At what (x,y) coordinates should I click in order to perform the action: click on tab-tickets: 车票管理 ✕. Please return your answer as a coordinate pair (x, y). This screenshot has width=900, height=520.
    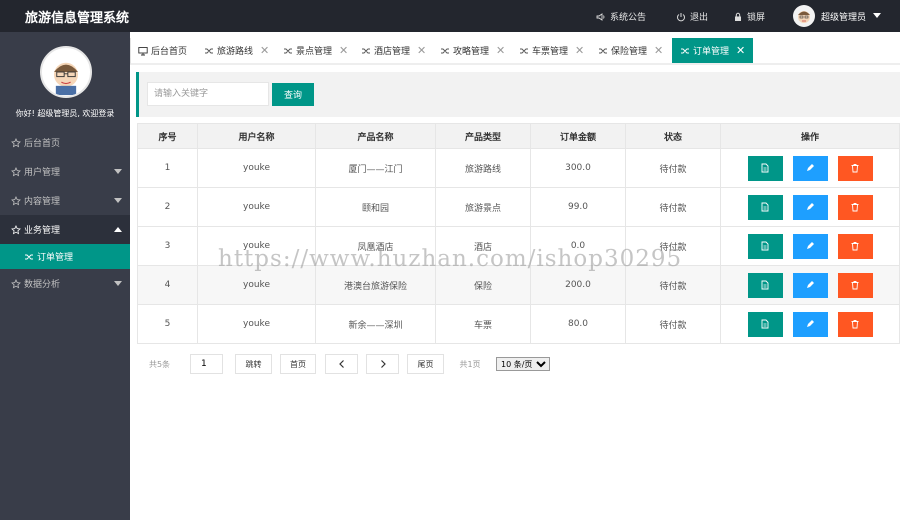
    Looking at the image, I should click on (551, 50).